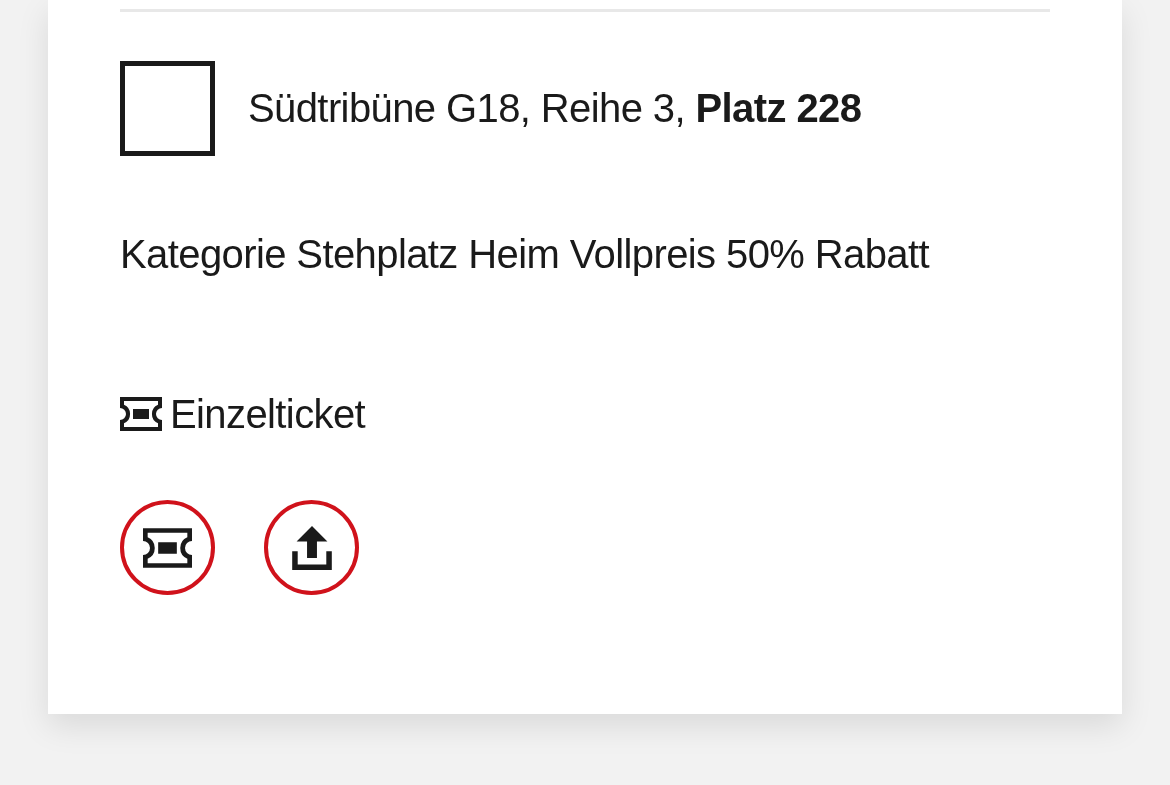  Describe the element at coordinates (167, 108) in the screenshot. I see `checkbox` at that location.